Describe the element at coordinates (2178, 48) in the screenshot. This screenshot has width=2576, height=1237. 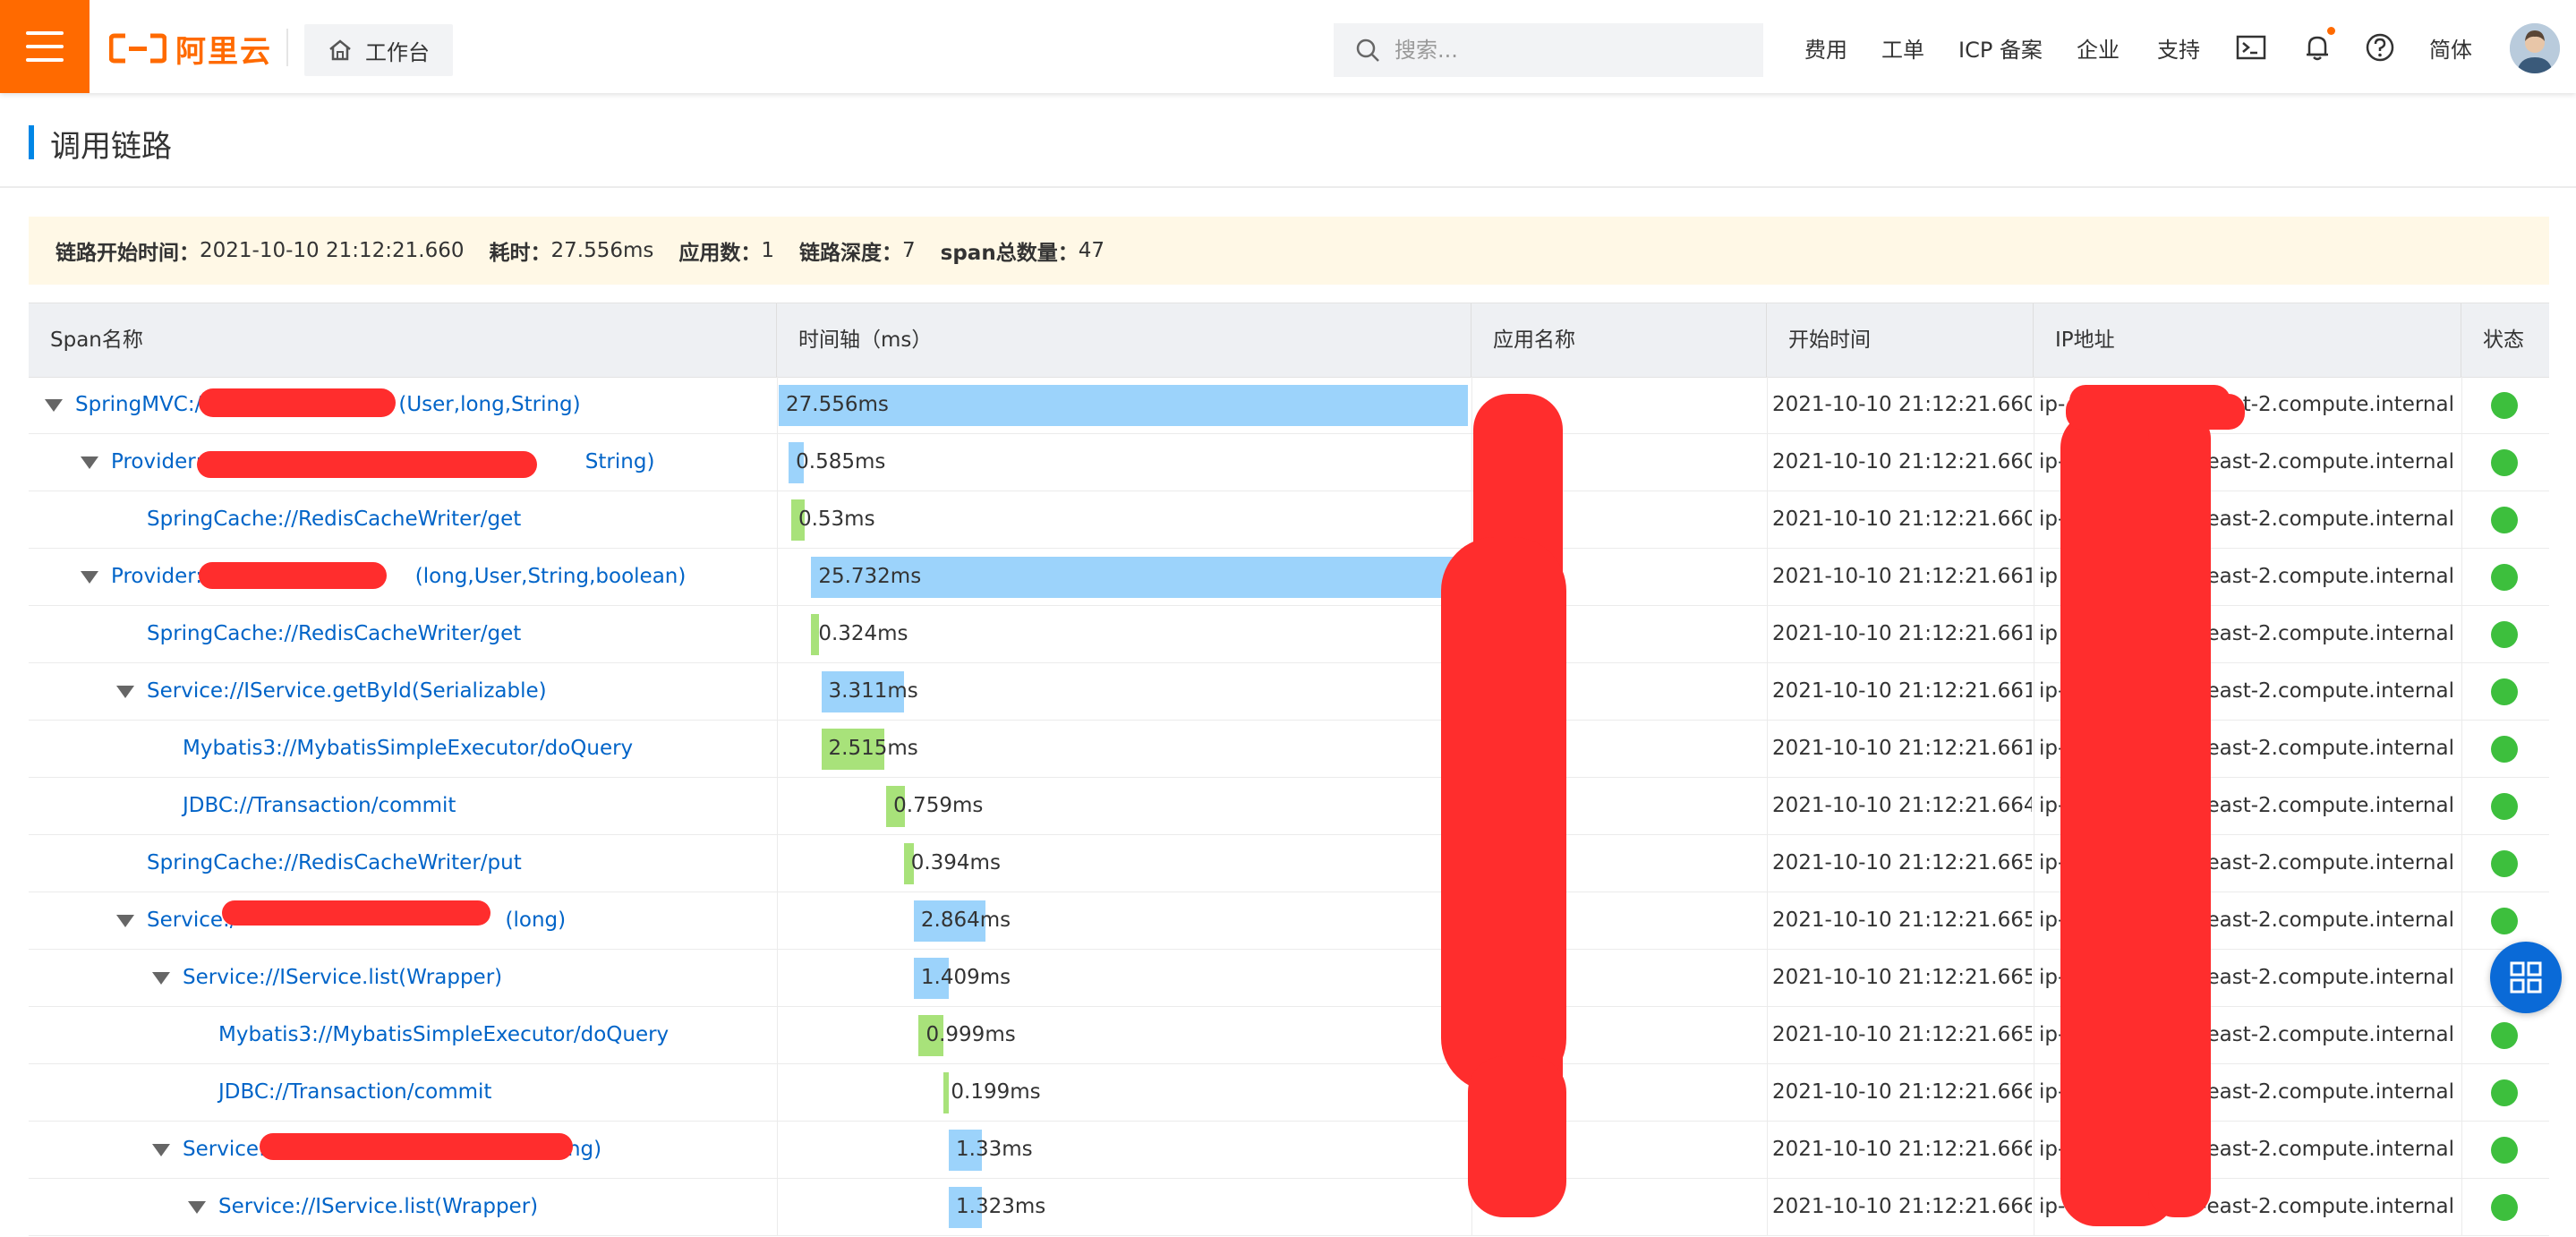
I see `nav-support: 支持` at that location.